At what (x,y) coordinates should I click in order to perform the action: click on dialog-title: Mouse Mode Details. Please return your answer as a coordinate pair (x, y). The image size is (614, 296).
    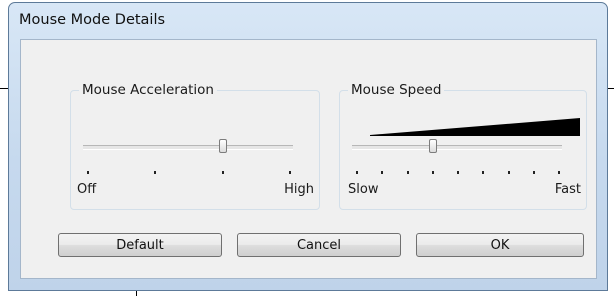
    Looking at the image, I should click on (92, 20).